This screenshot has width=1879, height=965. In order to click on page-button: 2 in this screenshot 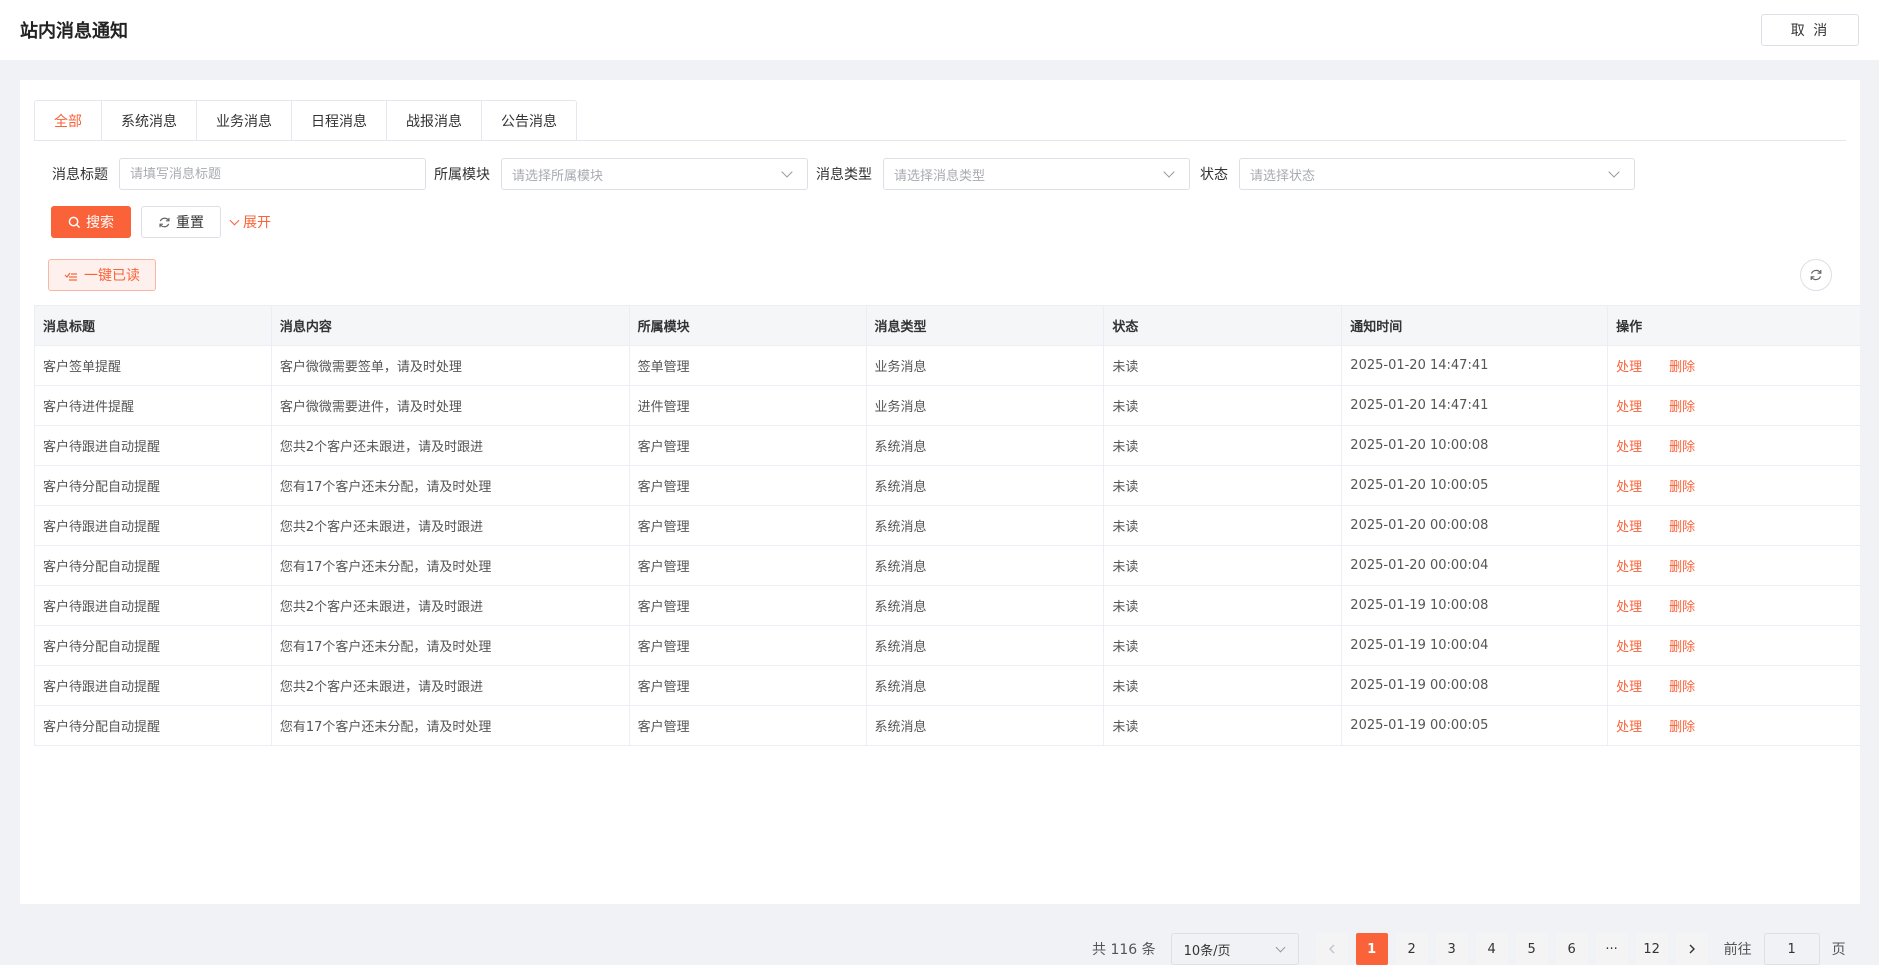, I will do `click(1411, 949)`.